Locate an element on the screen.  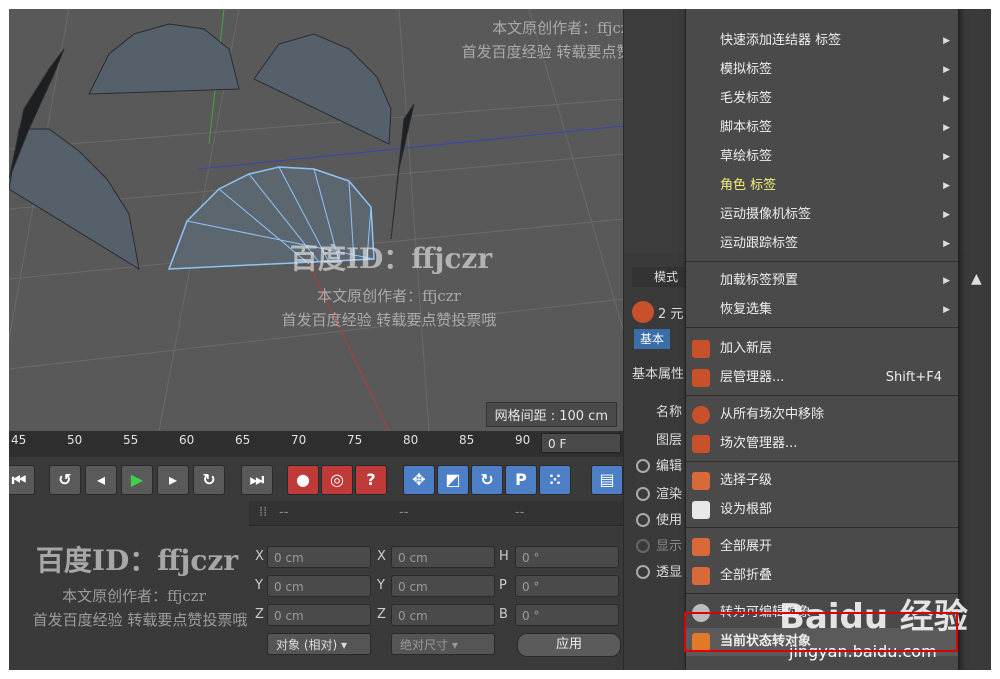
next-key-icon: ↻ is located at coordinates (209, 480).